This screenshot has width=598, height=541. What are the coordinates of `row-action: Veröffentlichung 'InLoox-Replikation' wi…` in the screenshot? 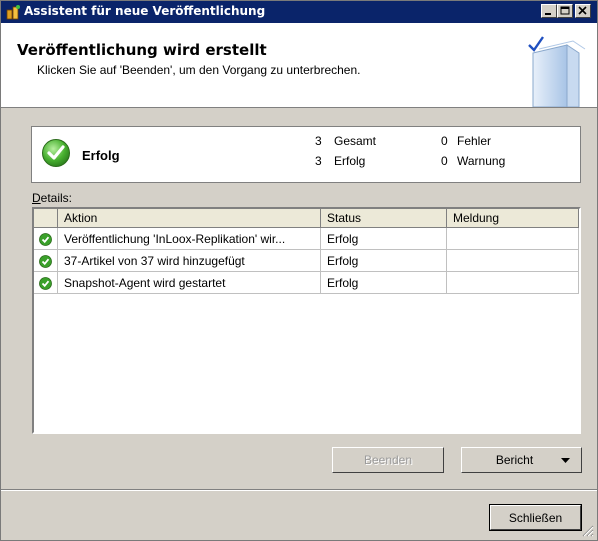 It's located at (189, 239).